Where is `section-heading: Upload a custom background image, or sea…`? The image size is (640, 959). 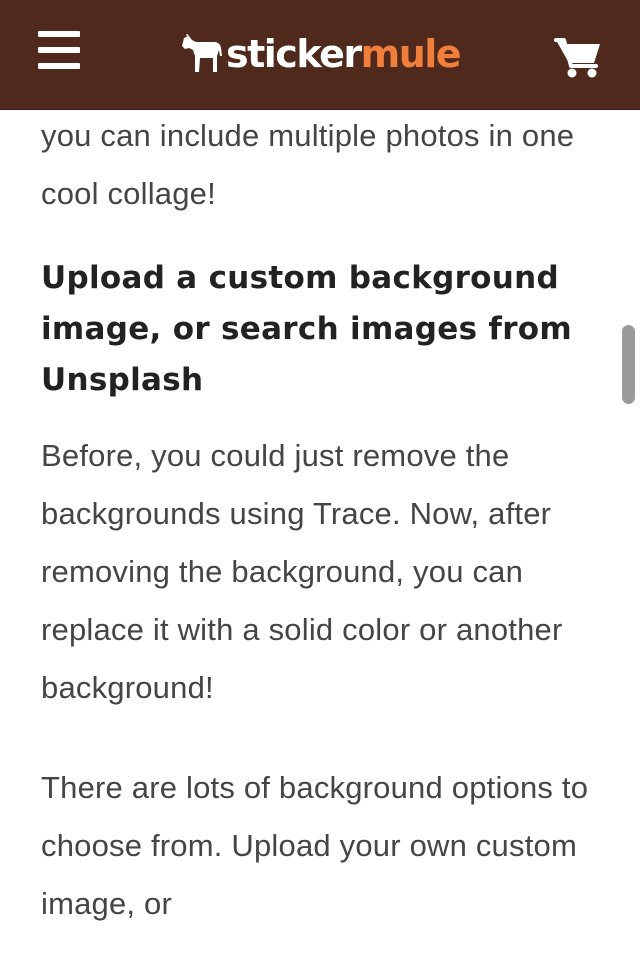
section-heading: Upload a custom background image, or sea… is located at coordinates (307, 329).